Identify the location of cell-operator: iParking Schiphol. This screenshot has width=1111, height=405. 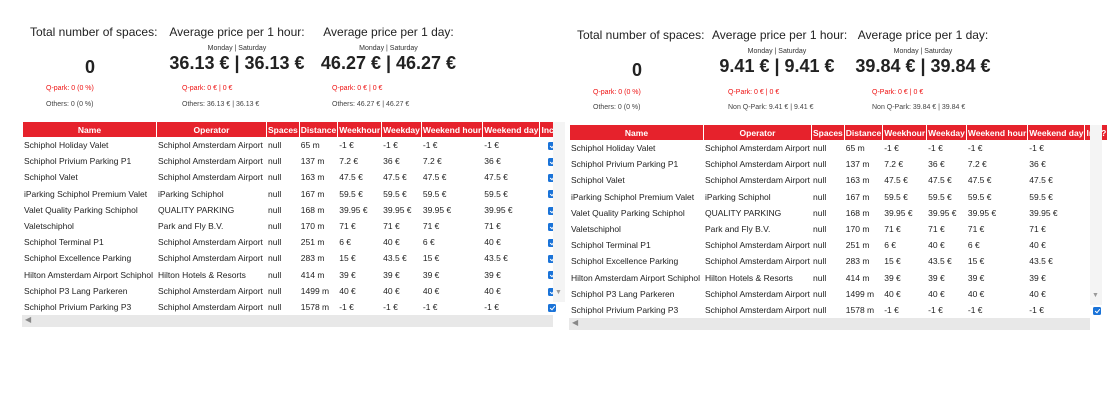
(191, 193).